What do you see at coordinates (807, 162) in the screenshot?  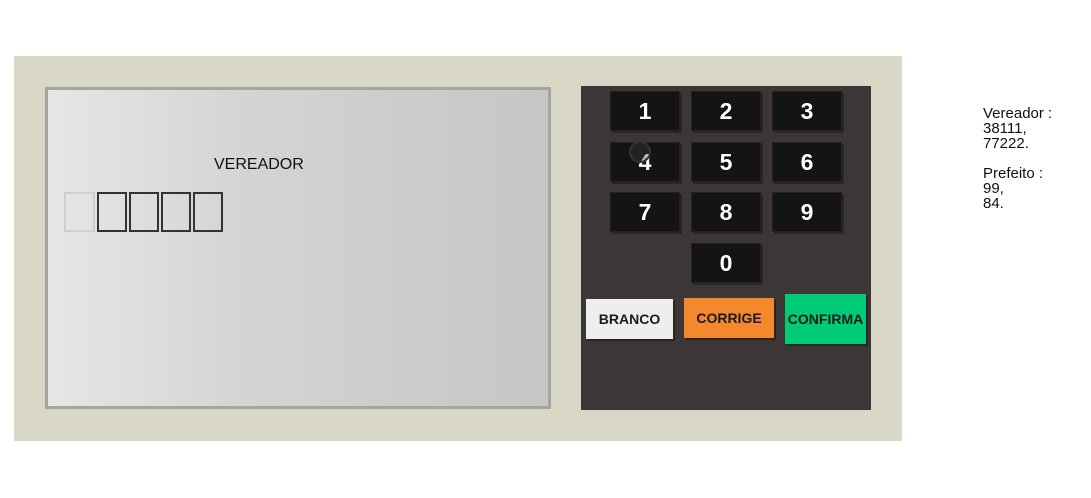 I see `key-6: 6` at bounding box center [807, 162].